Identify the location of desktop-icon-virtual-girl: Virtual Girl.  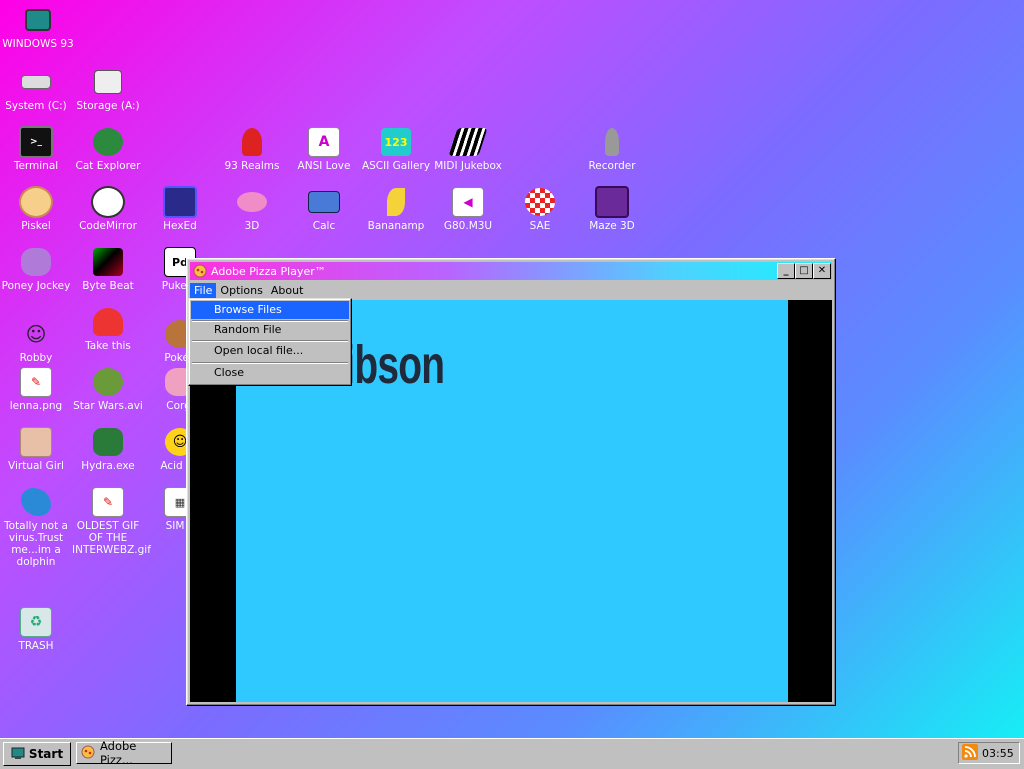
(36, 449).